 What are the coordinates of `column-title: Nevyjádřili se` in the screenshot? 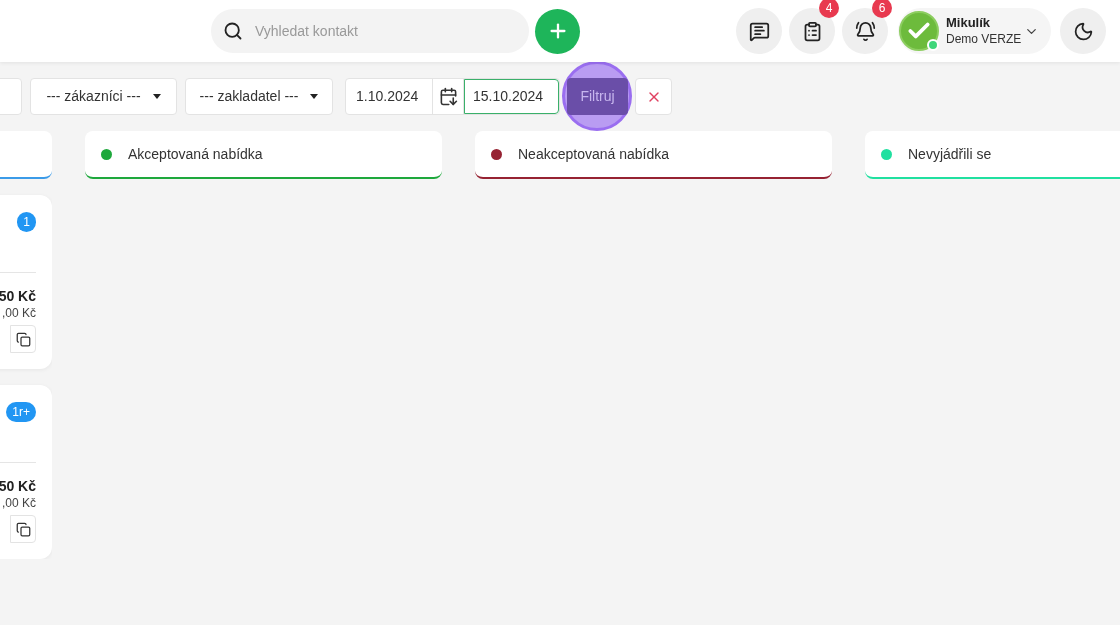 It's located at (950, 154).